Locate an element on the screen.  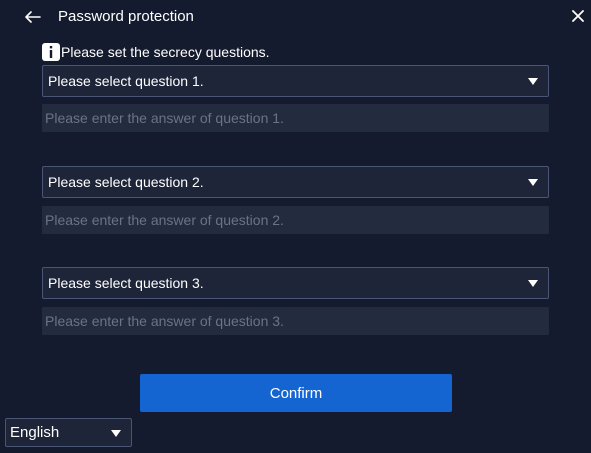
question-1-answer-input is located at coordinates (295, 118).